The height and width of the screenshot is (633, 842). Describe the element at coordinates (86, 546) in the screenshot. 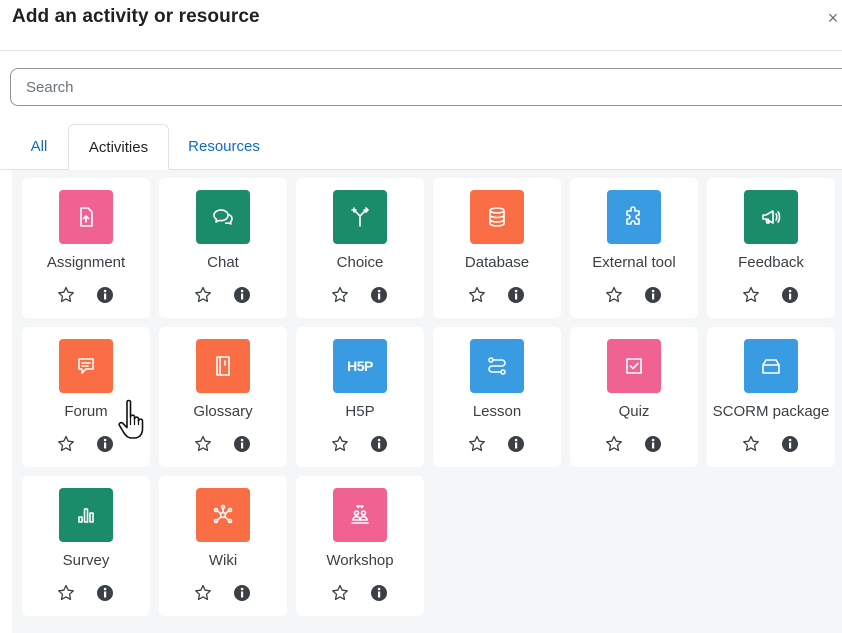

I see `activity-card-survey: Survey` at that location.